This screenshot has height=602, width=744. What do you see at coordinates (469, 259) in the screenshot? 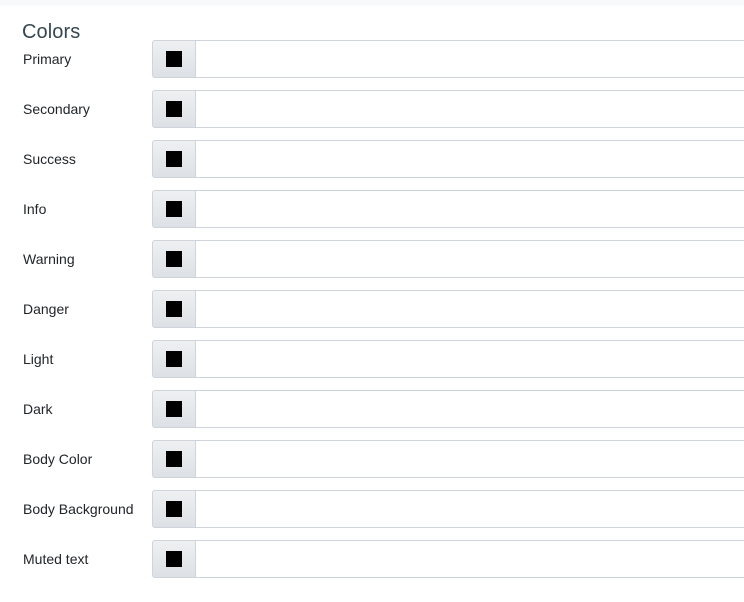
I see `color-value-input-warning` at bounding box center [469, 259].